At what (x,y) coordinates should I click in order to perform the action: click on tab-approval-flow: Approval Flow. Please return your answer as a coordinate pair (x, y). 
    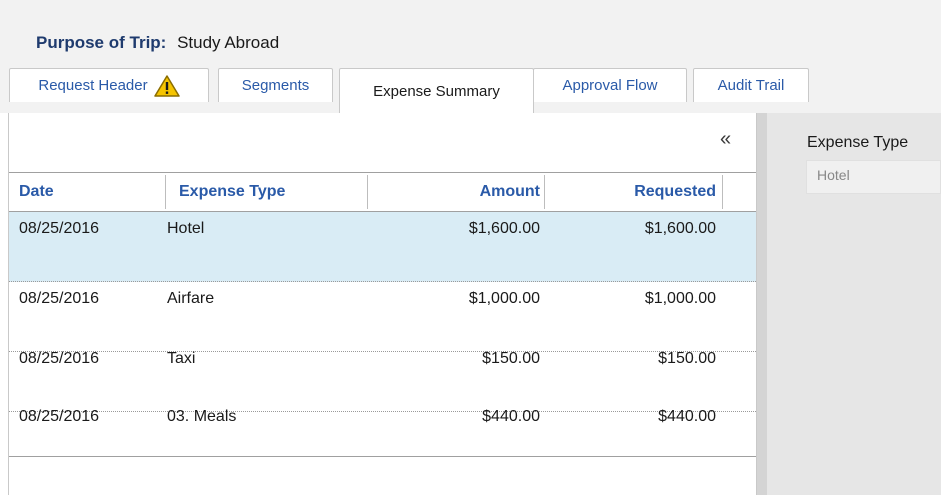
    Looking at the image, I should click on (610, 85).